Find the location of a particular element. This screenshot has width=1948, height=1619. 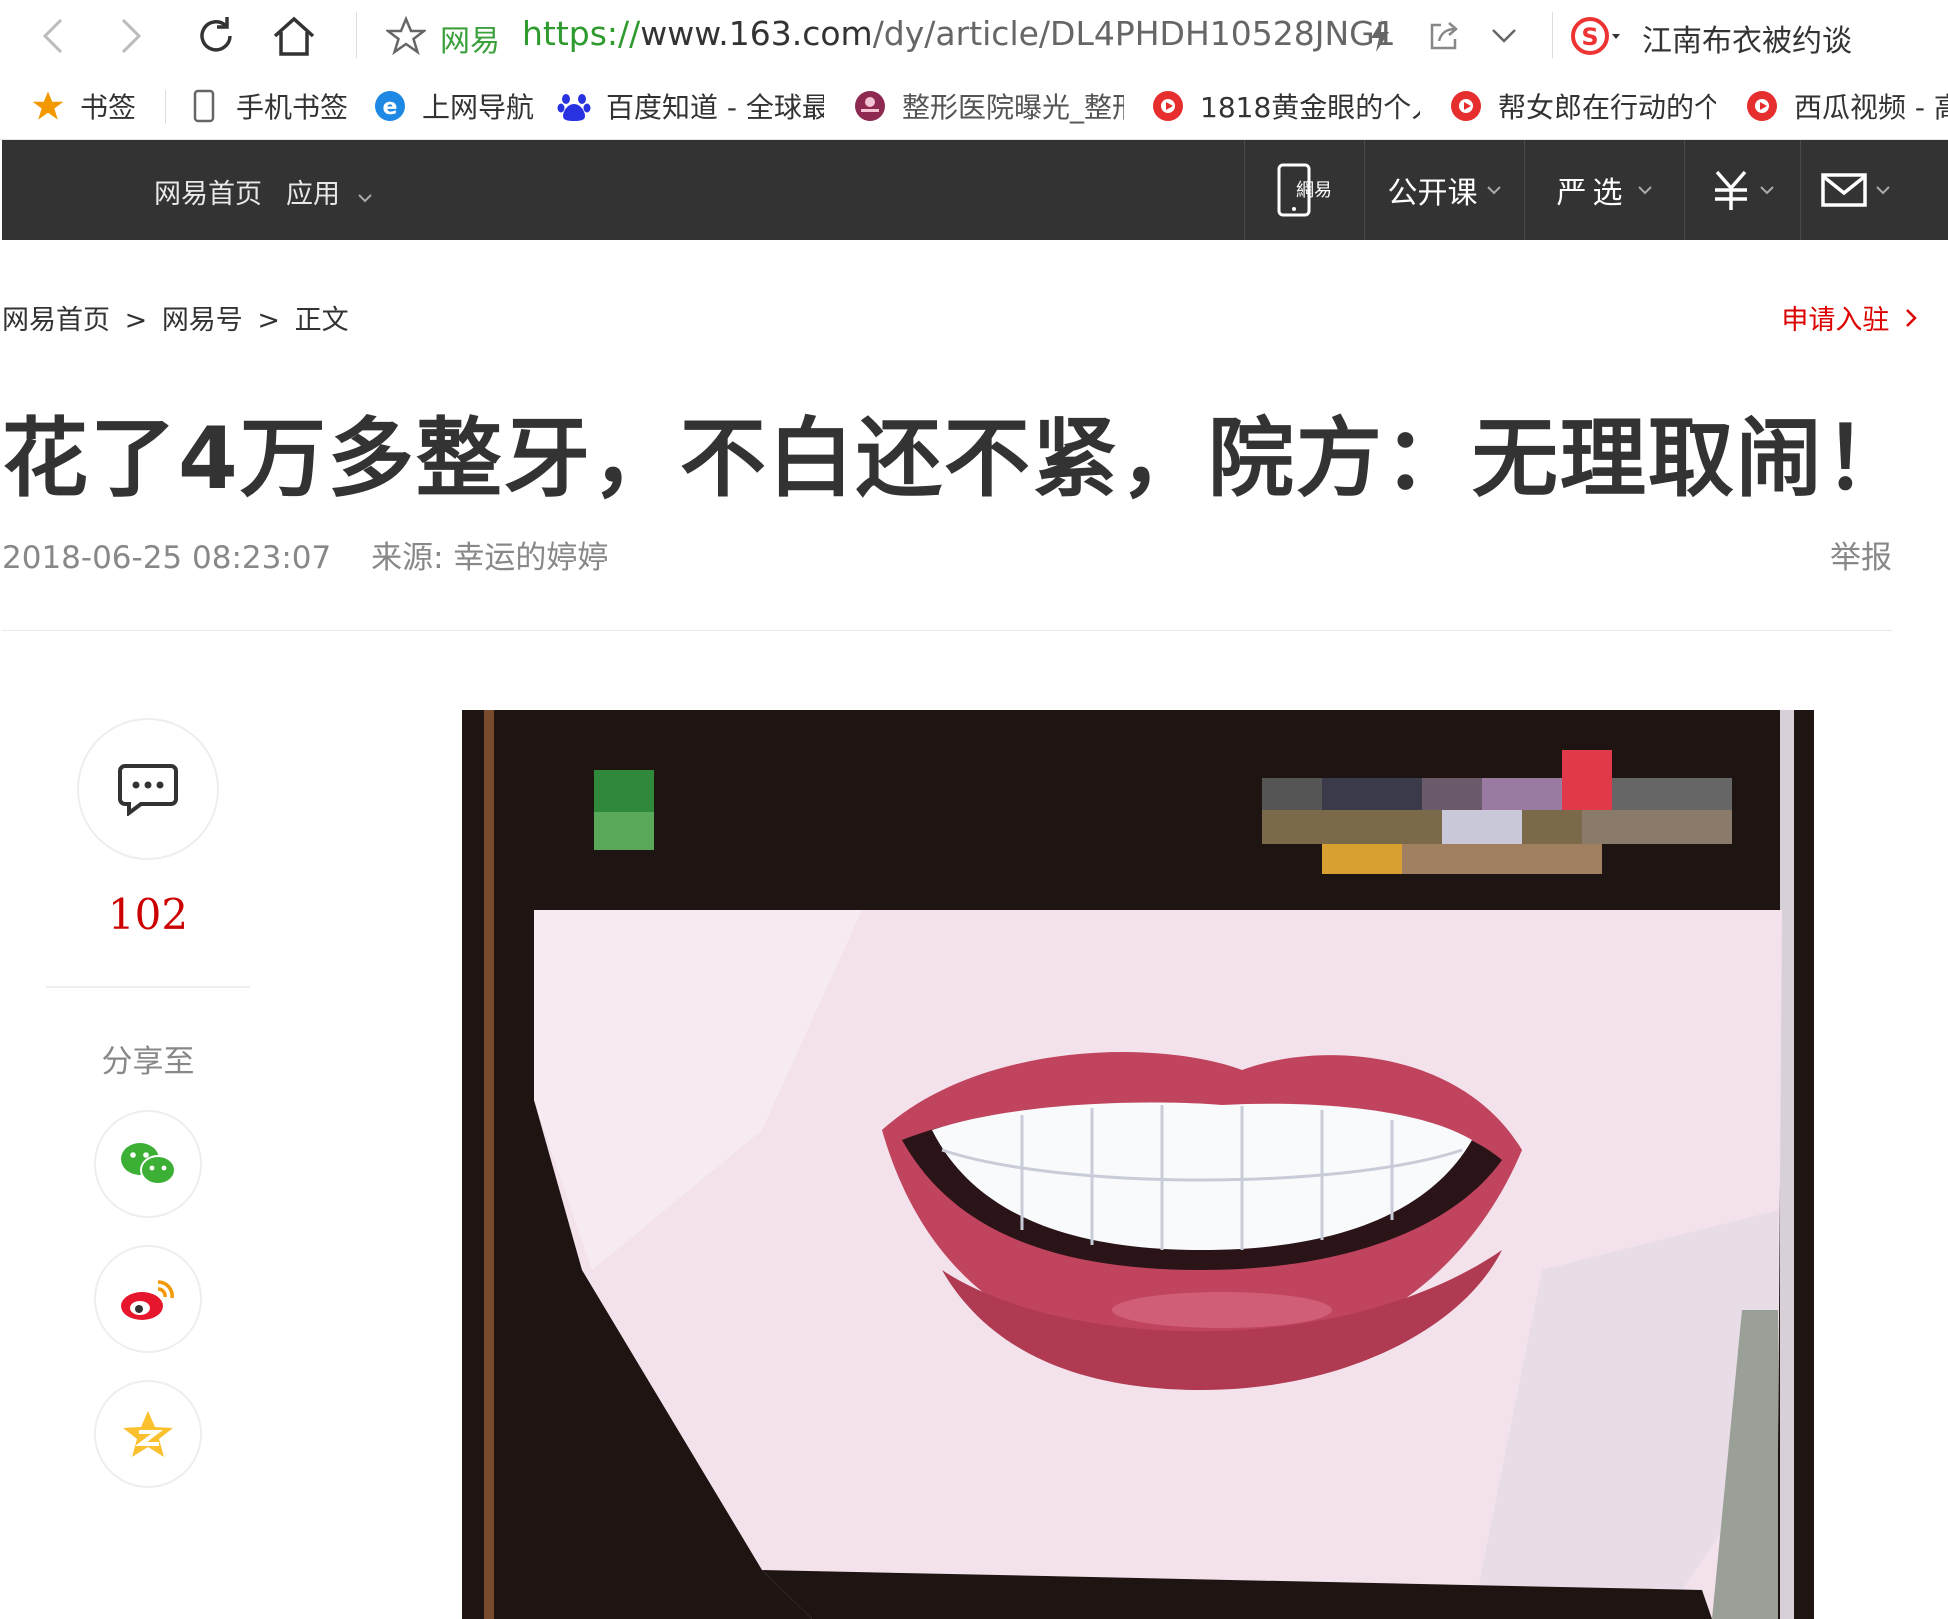

article-title: 花了4万多整牙，不白还不紧，院方：无理取闹！ is located at coordinates (957, 459).